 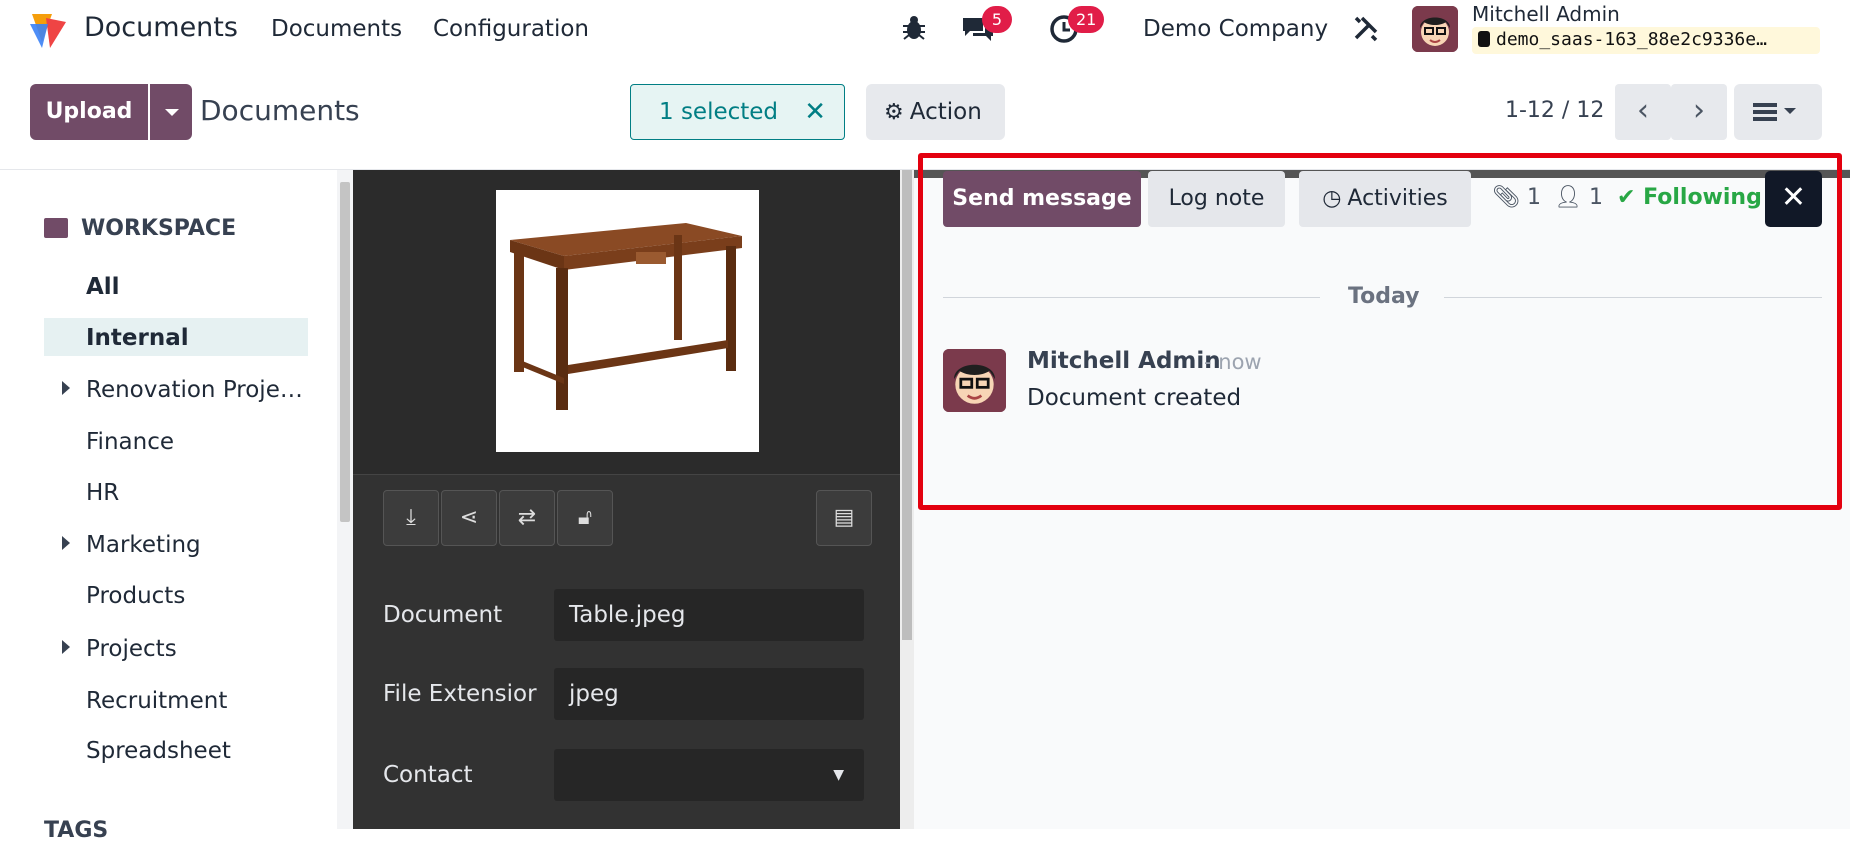 I want to click on sidebar-item-spreadsheet: Spreadsheet, so click(x=158, y=751).